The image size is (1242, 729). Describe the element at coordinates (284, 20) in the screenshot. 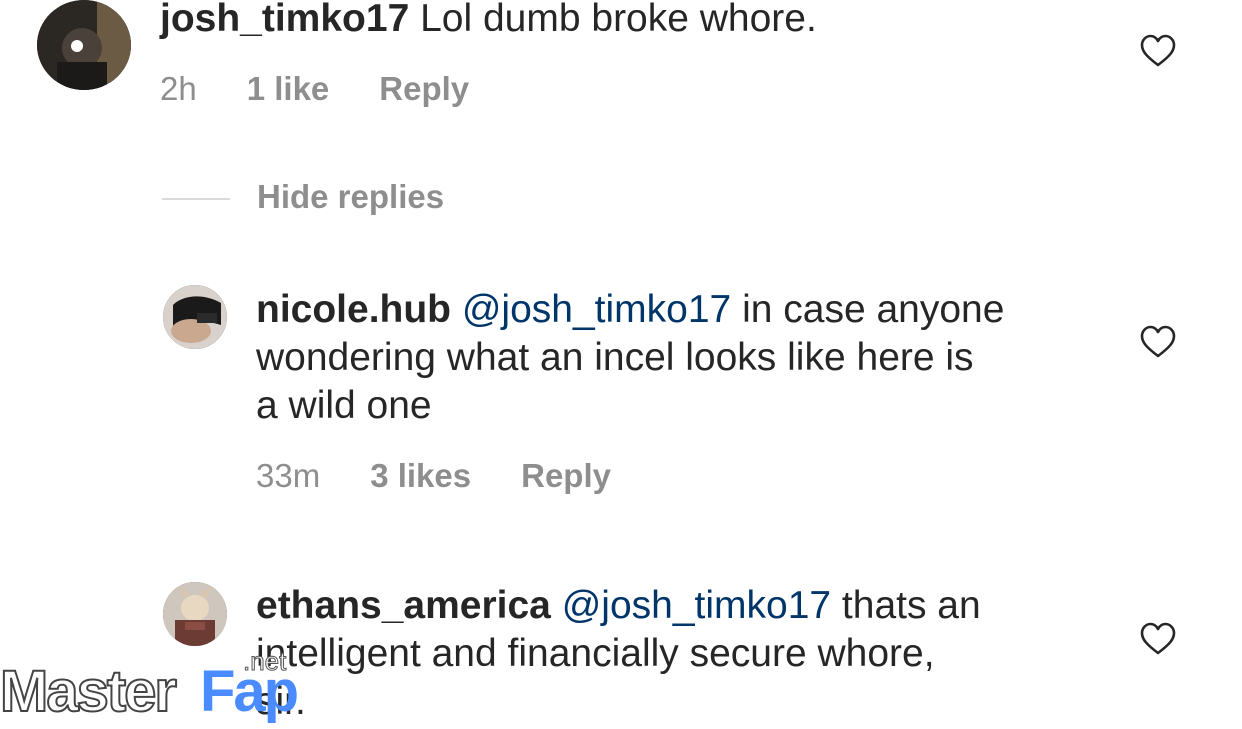

I see `comment-username: josh_timko17` at that location.